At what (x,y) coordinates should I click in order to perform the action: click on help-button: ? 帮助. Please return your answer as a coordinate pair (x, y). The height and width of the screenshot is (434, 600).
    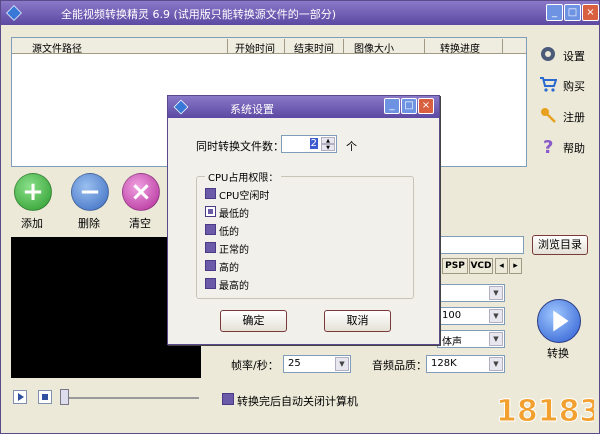
    Looking at the image, I should click on (569, 147).